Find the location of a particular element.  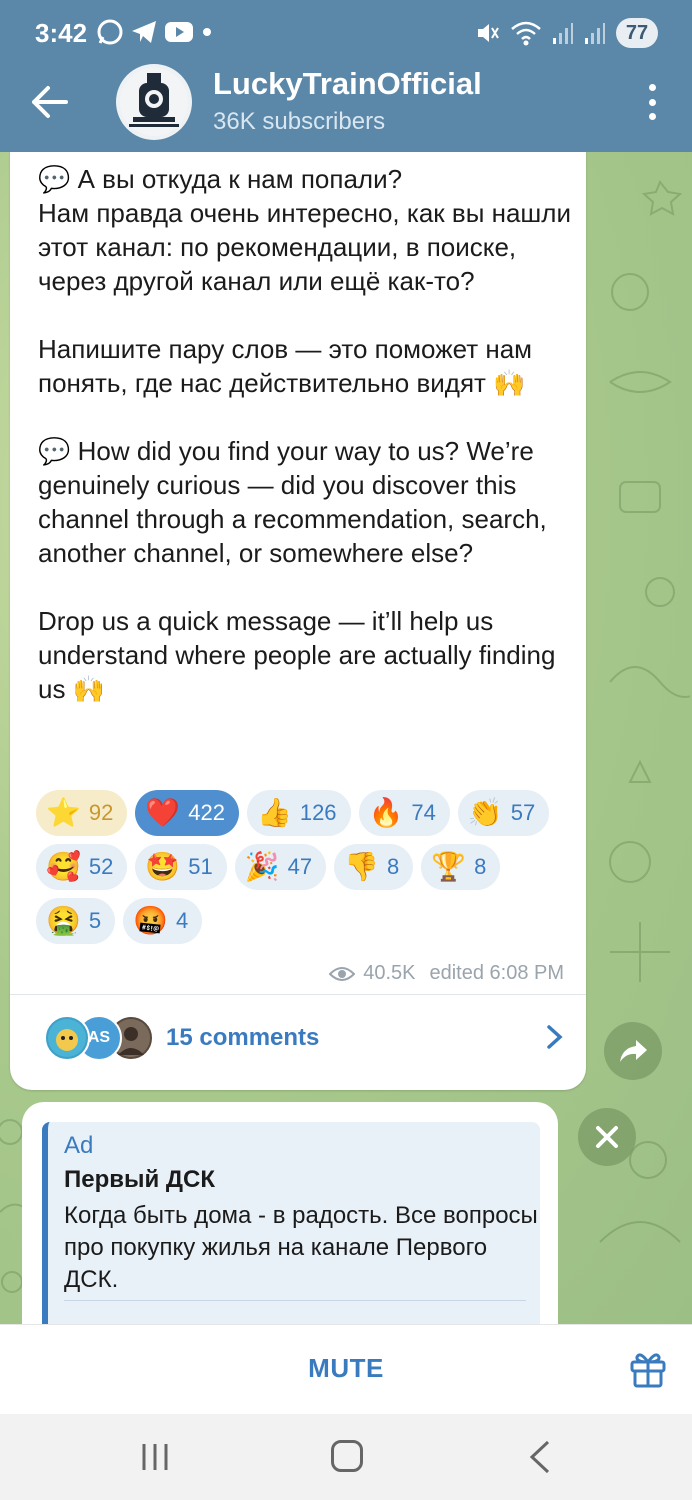

ad-divider is located at coordinates (295, 1300).